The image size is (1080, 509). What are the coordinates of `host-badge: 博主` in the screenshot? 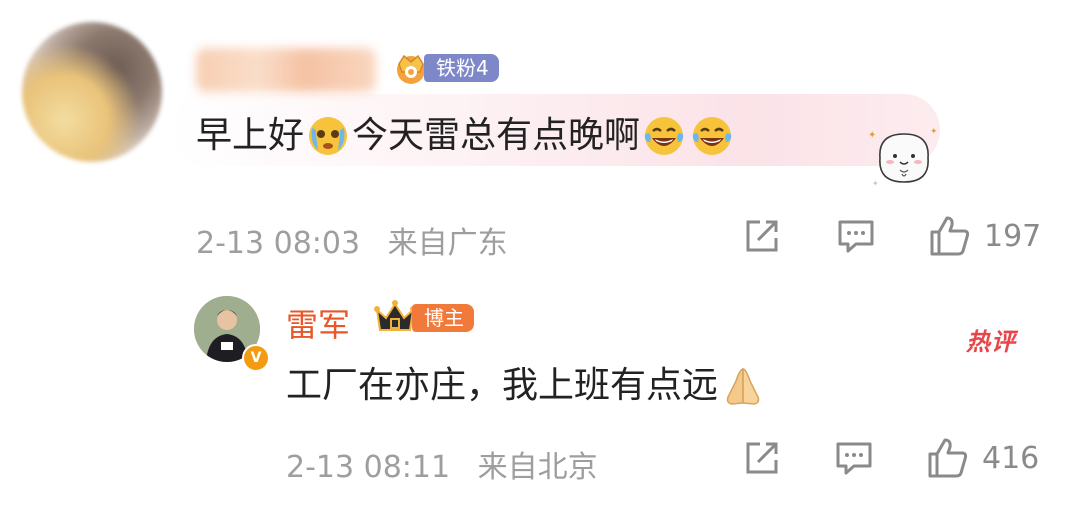 It's located at (423, 318).